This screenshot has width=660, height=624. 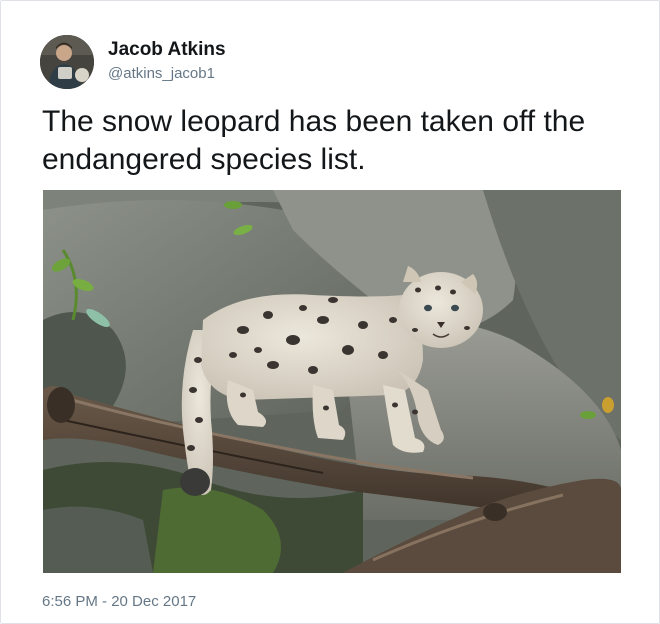 I want to click on tweet-timestamp: 6:56 PM - 20 Dec 2017, so click(x=119, y=601).